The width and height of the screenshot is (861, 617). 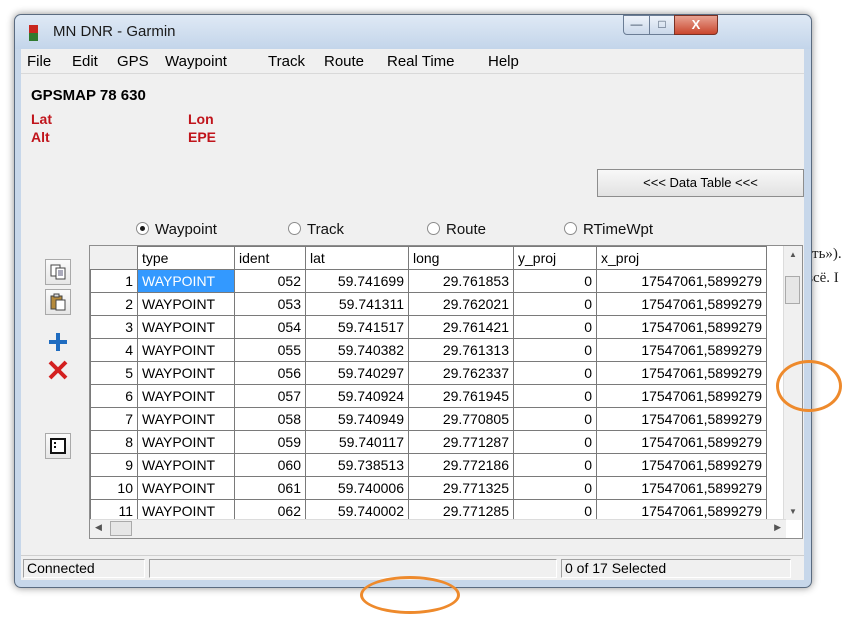 What do you see at coordinates (270, 304) in the screenshot?
I see `cell-ident: 053` at bounding box center [270, 304].